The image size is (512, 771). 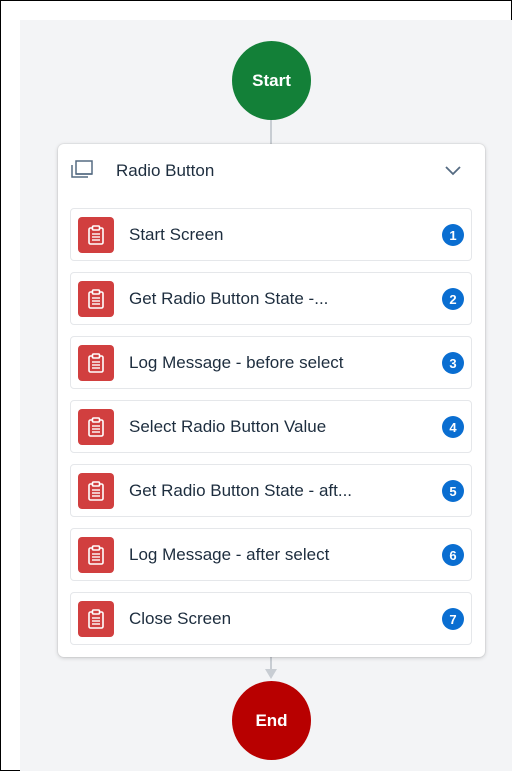 I want to click on chevron-down-icon, so click(x=453, y=171).